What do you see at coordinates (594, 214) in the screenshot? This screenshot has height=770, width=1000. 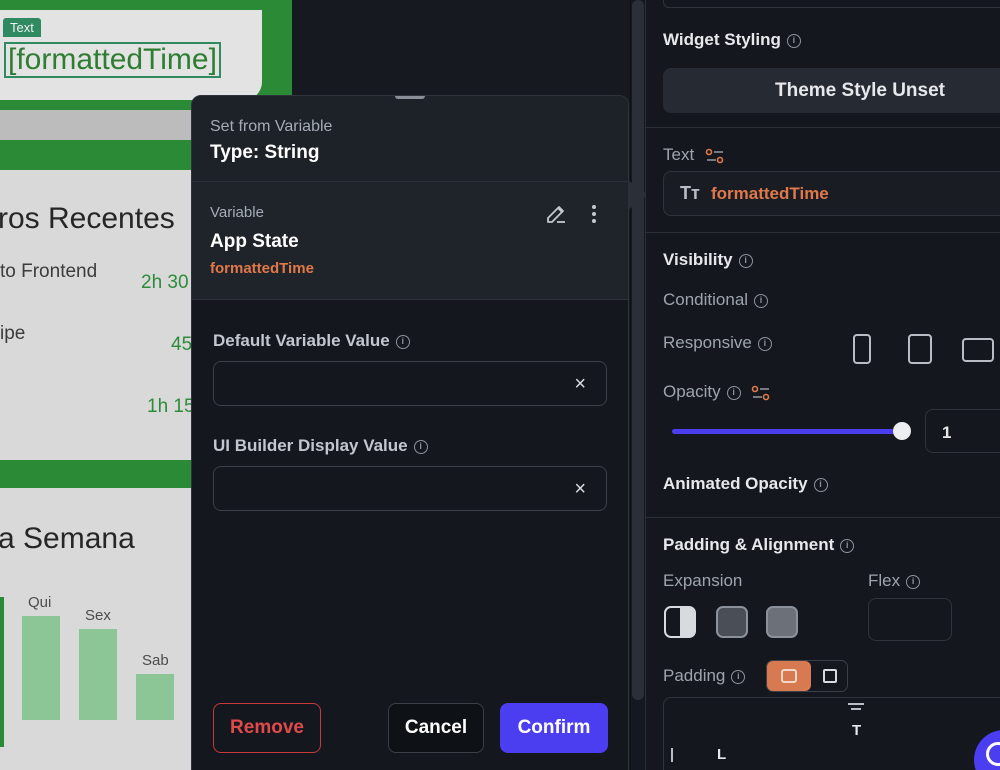 I see `more-vertical-icon` at bounding box center [594, 214].